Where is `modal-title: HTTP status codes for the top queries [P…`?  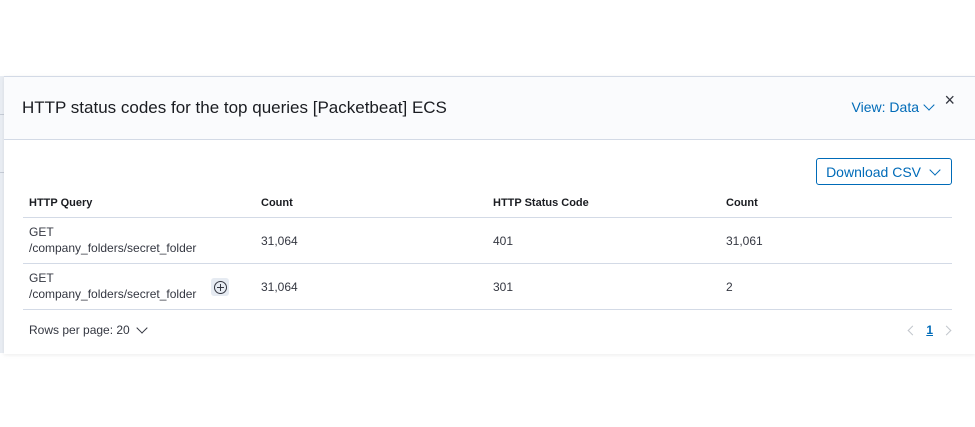 modal-title: HTTP status codes for the top queries [P… is located at coordinates (234, 107).